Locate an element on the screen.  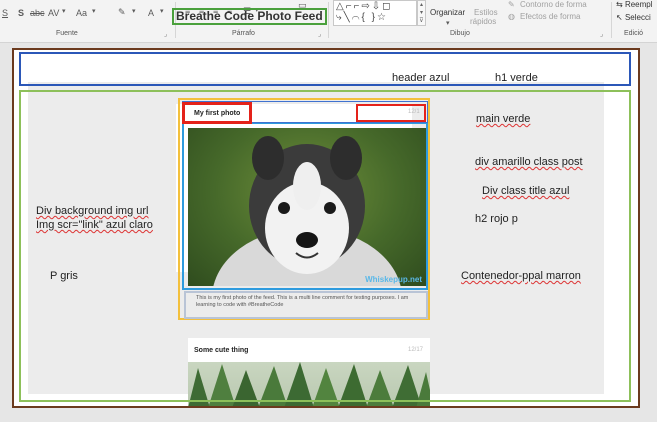
shadow-button: S is located at coordinates (21, 13).